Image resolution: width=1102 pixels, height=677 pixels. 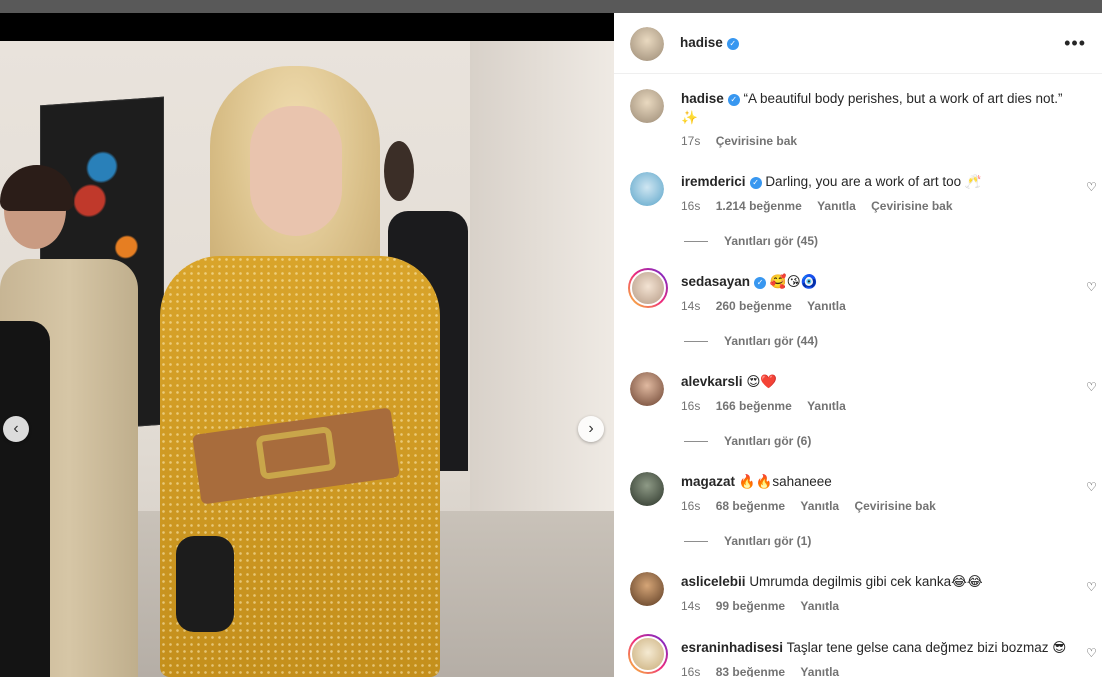 What do you see at coordinates (715, 281) in the screenshot?
I see `commenter-username: sedasayan` at bounding box center [715, 281].